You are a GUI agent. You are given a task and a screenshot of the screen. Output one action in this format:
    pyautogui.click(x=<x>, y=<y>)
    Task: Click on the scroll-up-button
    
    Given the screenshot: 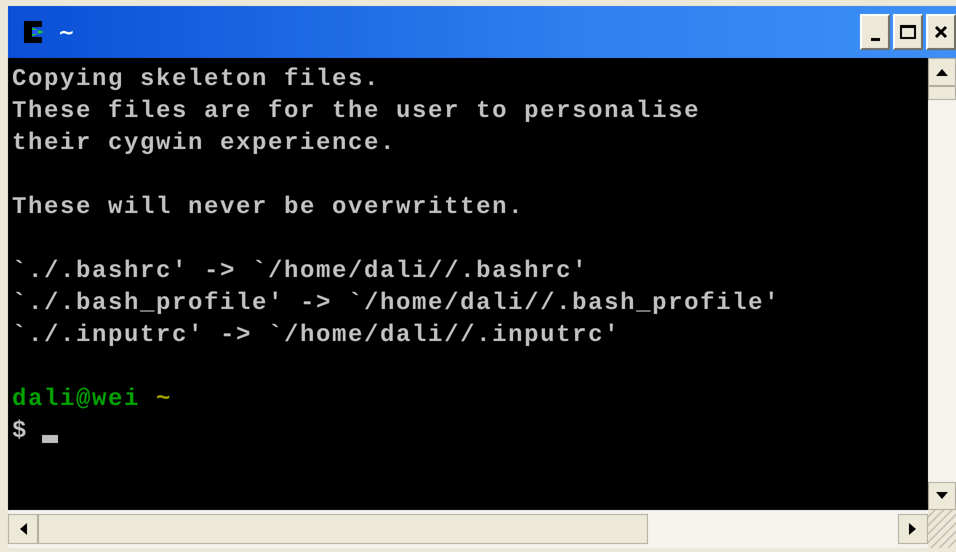 What is the action you would take?
    pyautogui.click(x=942, y=72)
    